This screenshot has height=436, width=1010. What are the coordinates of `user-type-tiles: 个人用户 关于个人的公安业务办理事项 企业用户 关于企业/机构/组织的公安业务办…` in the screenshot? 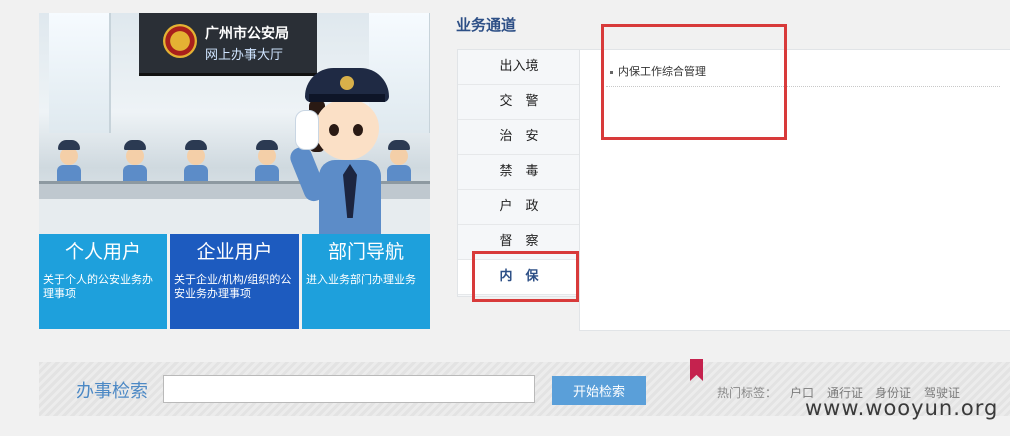 It's located at (234, 281).